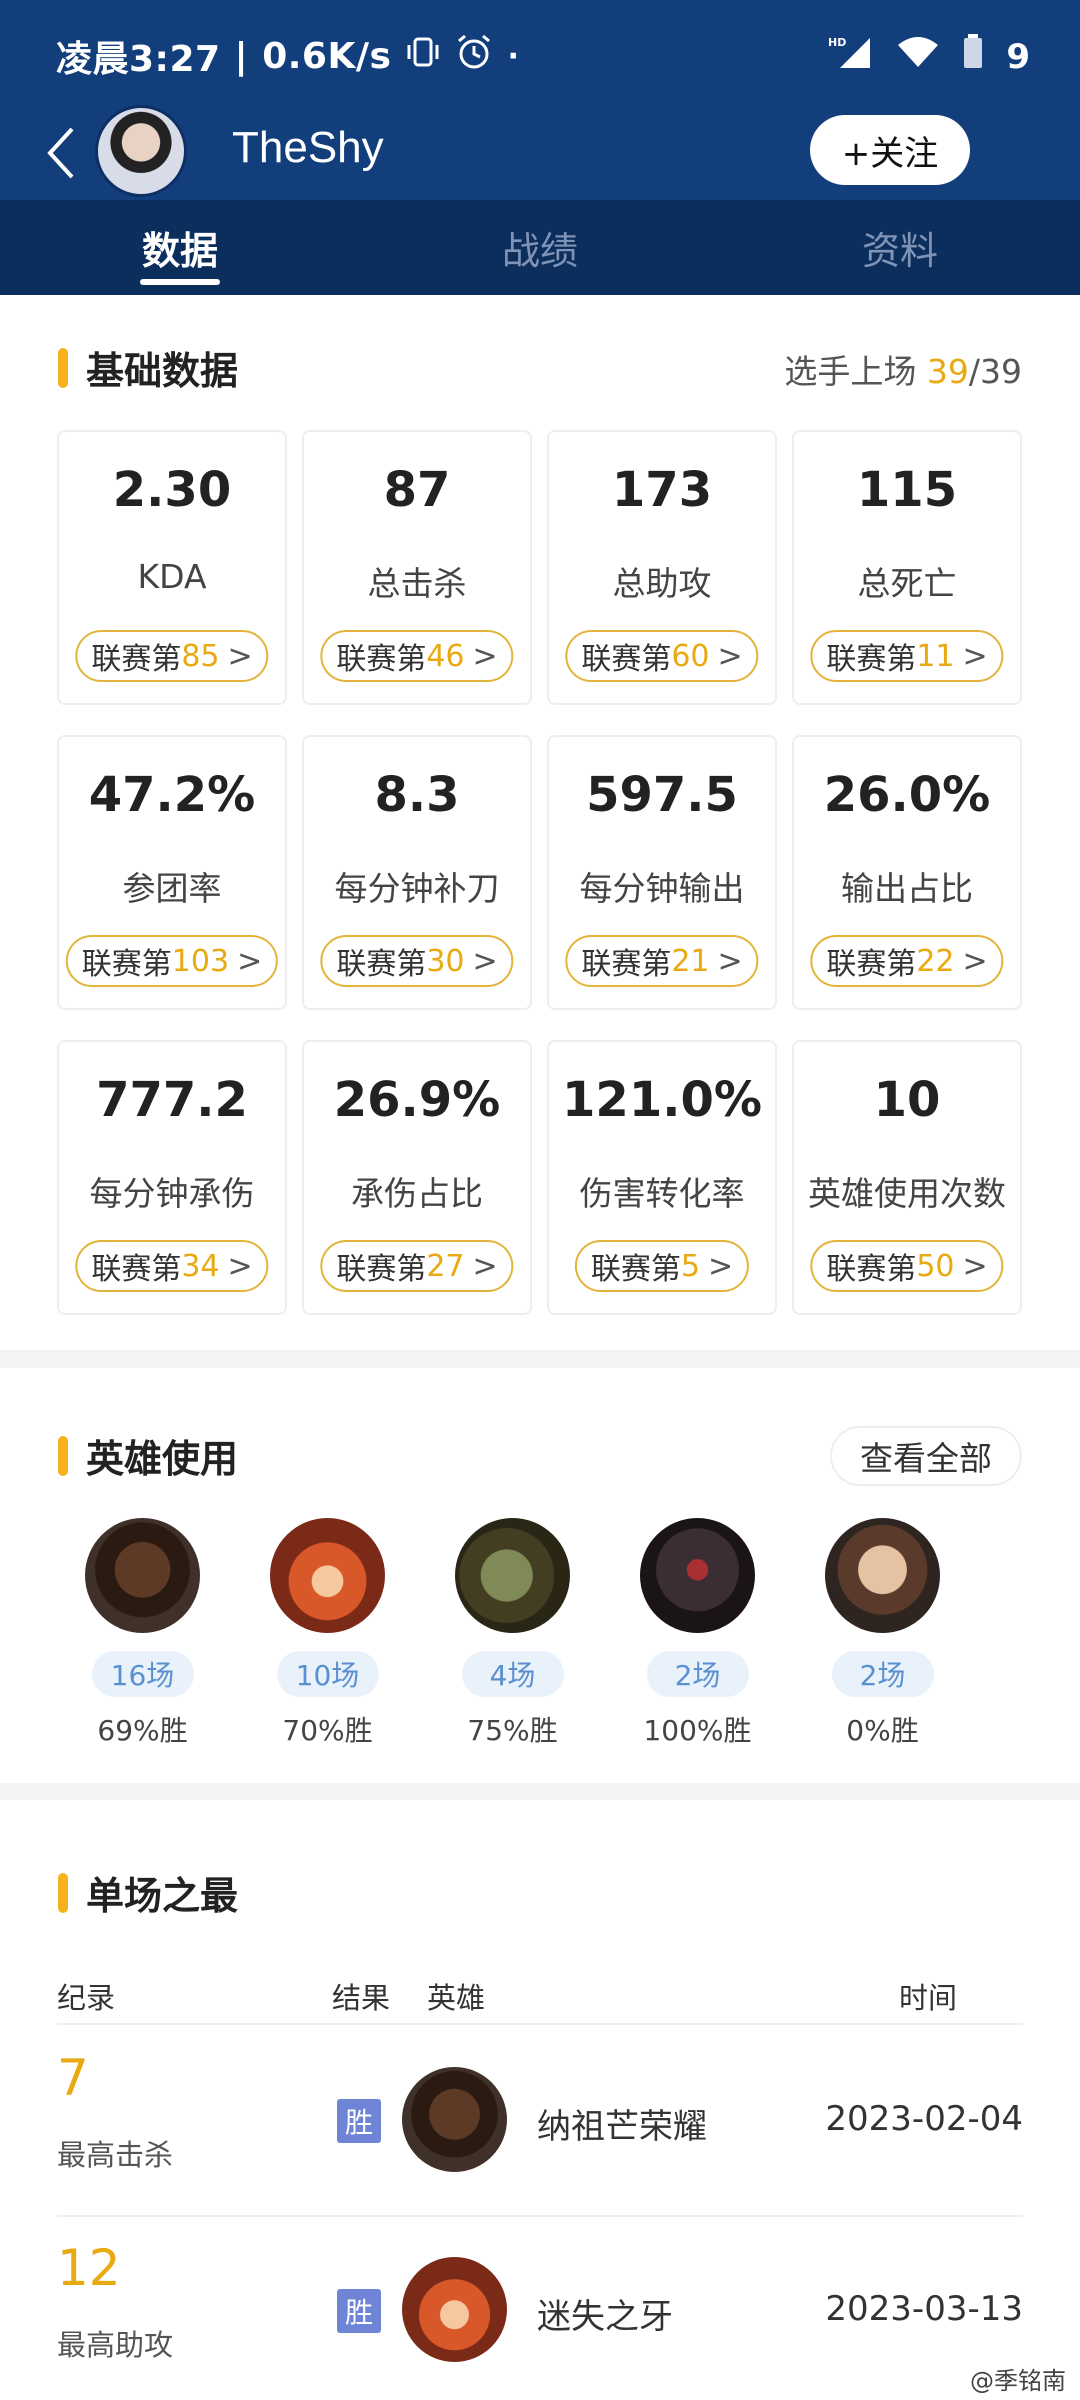 The height and width of the screenshot is (2400, 1080). I want to click on hero-winrate: 70%胜, so click(327, 1730).